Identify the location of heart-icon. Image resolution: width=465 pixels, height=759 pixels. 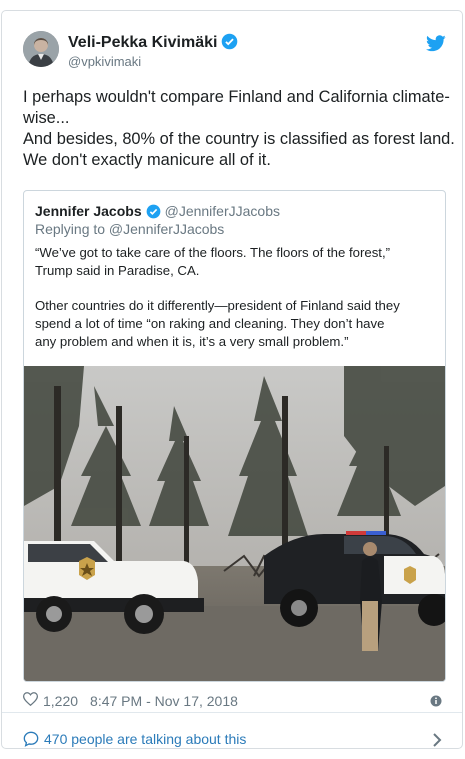
(30, 700).